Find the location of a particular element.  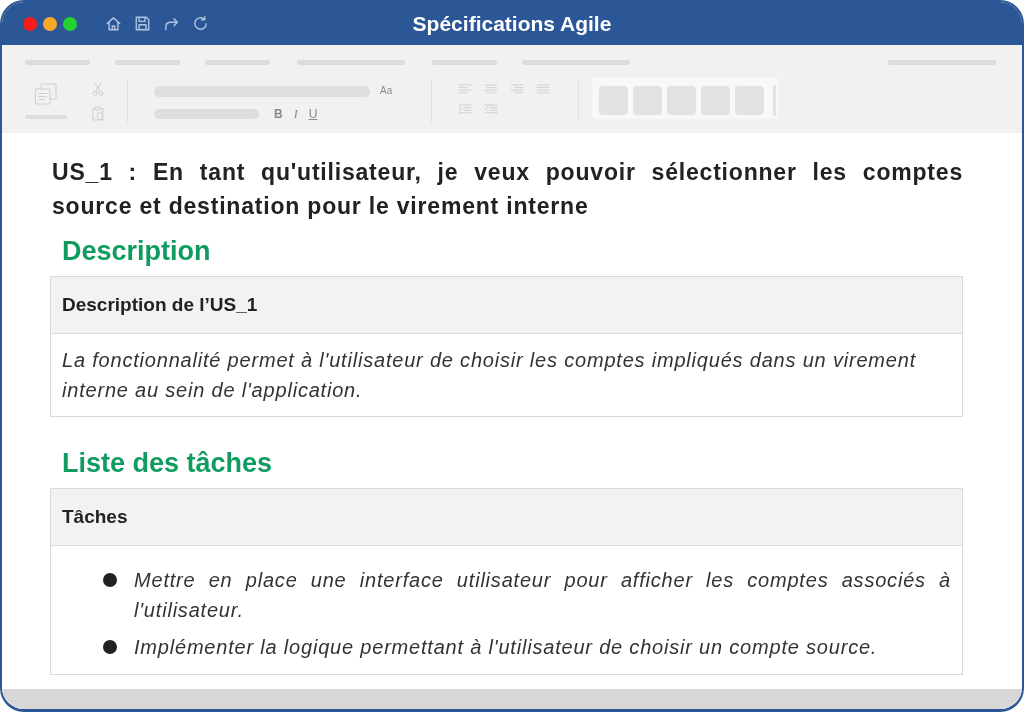

task-text: Mettre en place une interface utilisateur pour afficher les comptes associés à l'utilisateur. is located at coordinates (542, 595).